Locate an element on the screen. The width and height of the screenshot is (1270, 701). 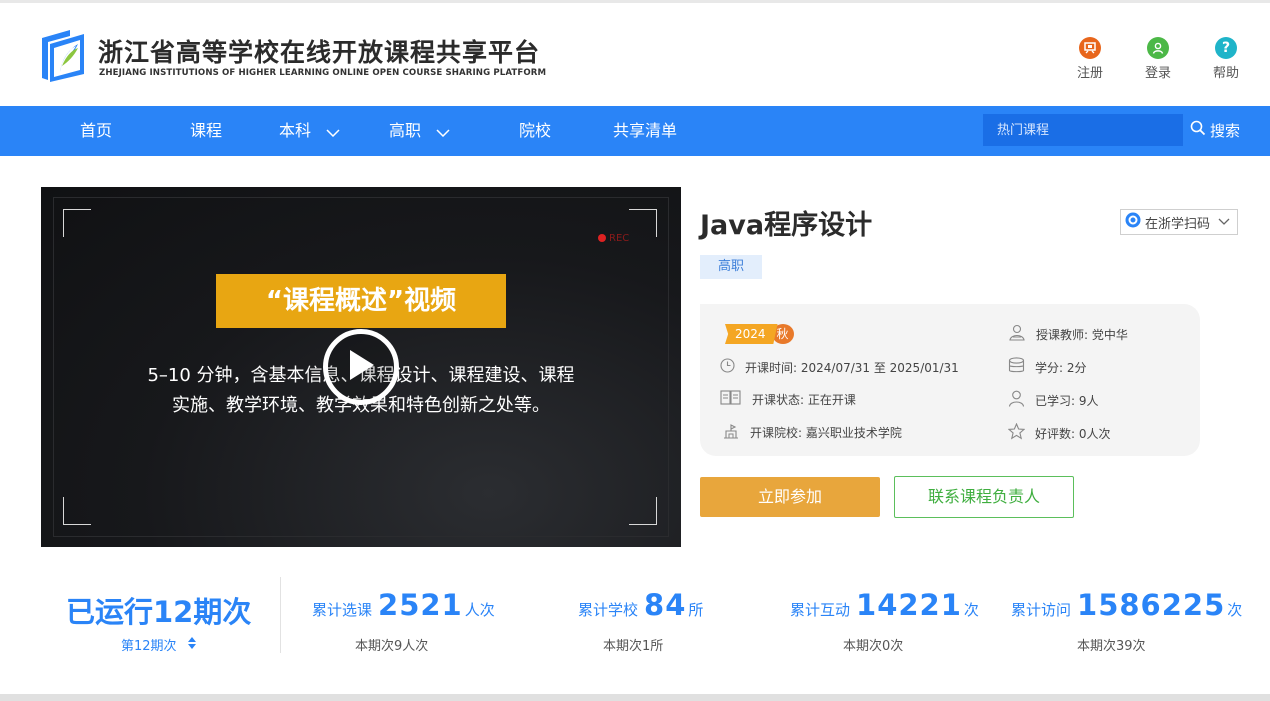
stat-value: 14221 is located at coordinates (909, 605).